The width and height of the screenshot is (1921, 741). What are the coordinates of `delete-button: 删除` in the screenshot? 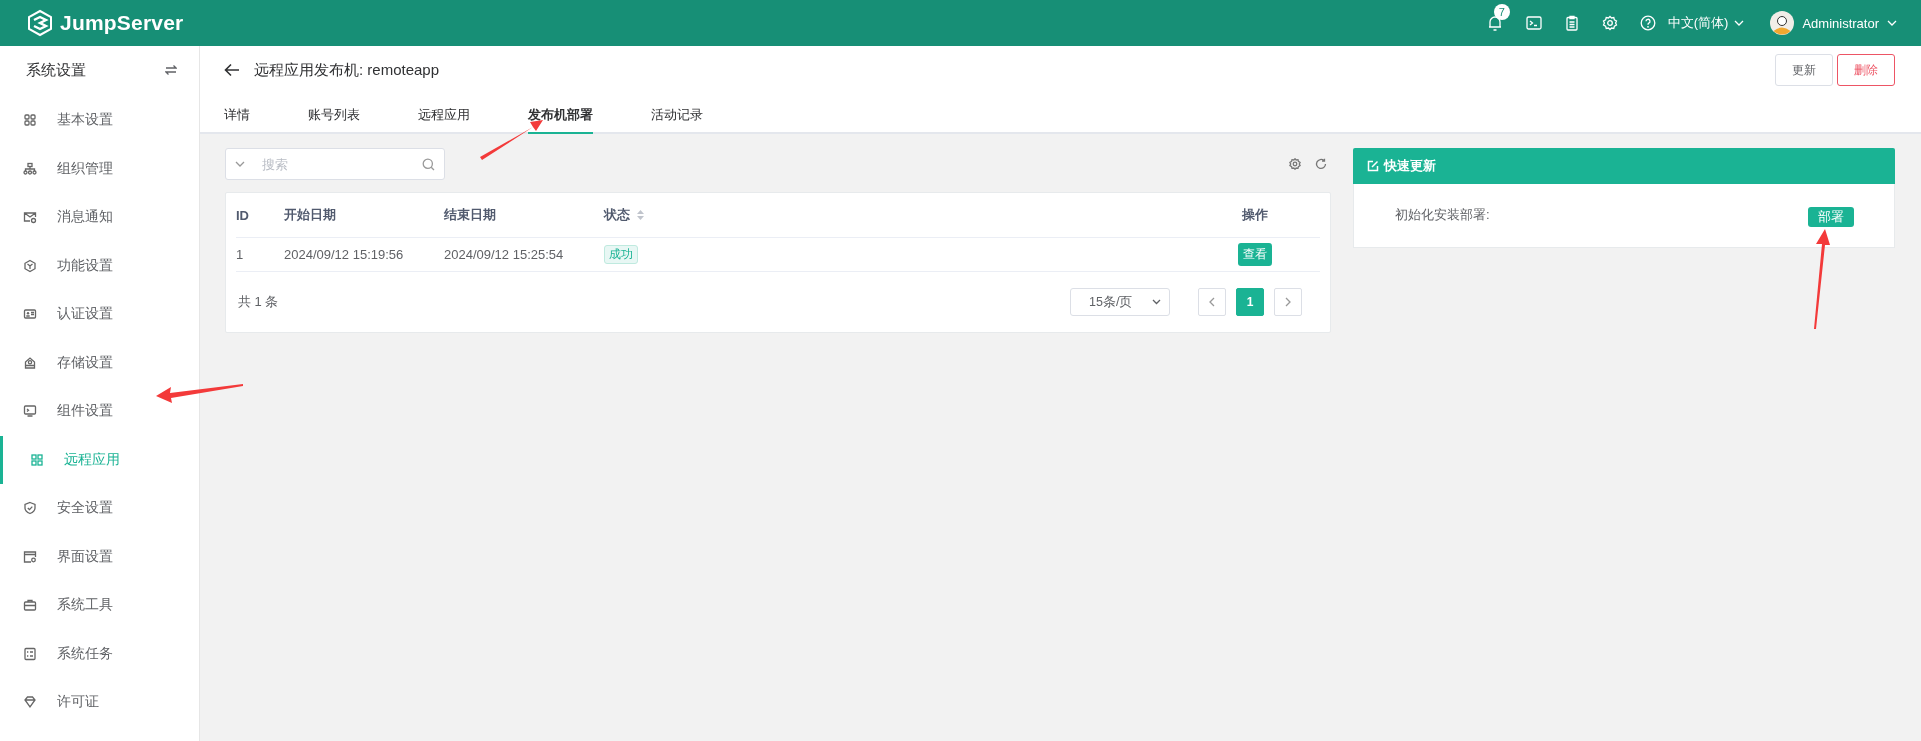 It's located at (1866, 70).